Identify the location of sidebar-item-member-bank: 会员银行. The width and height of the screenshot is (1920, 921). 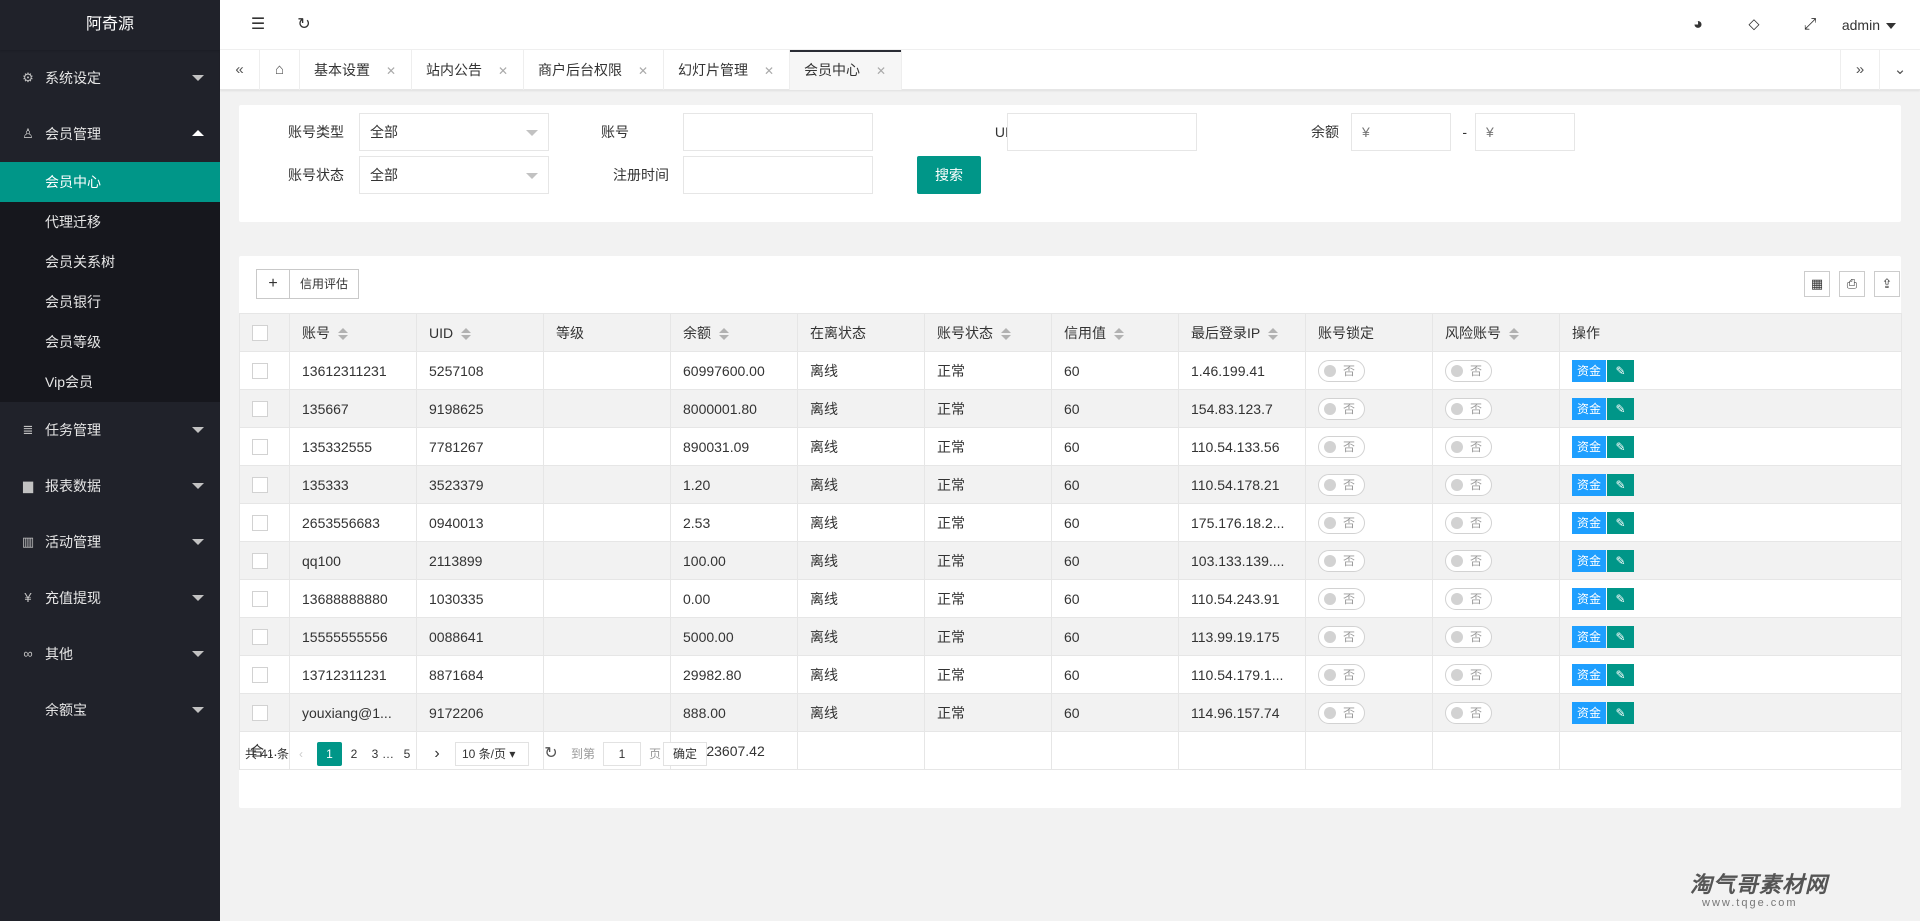
(110, 302).